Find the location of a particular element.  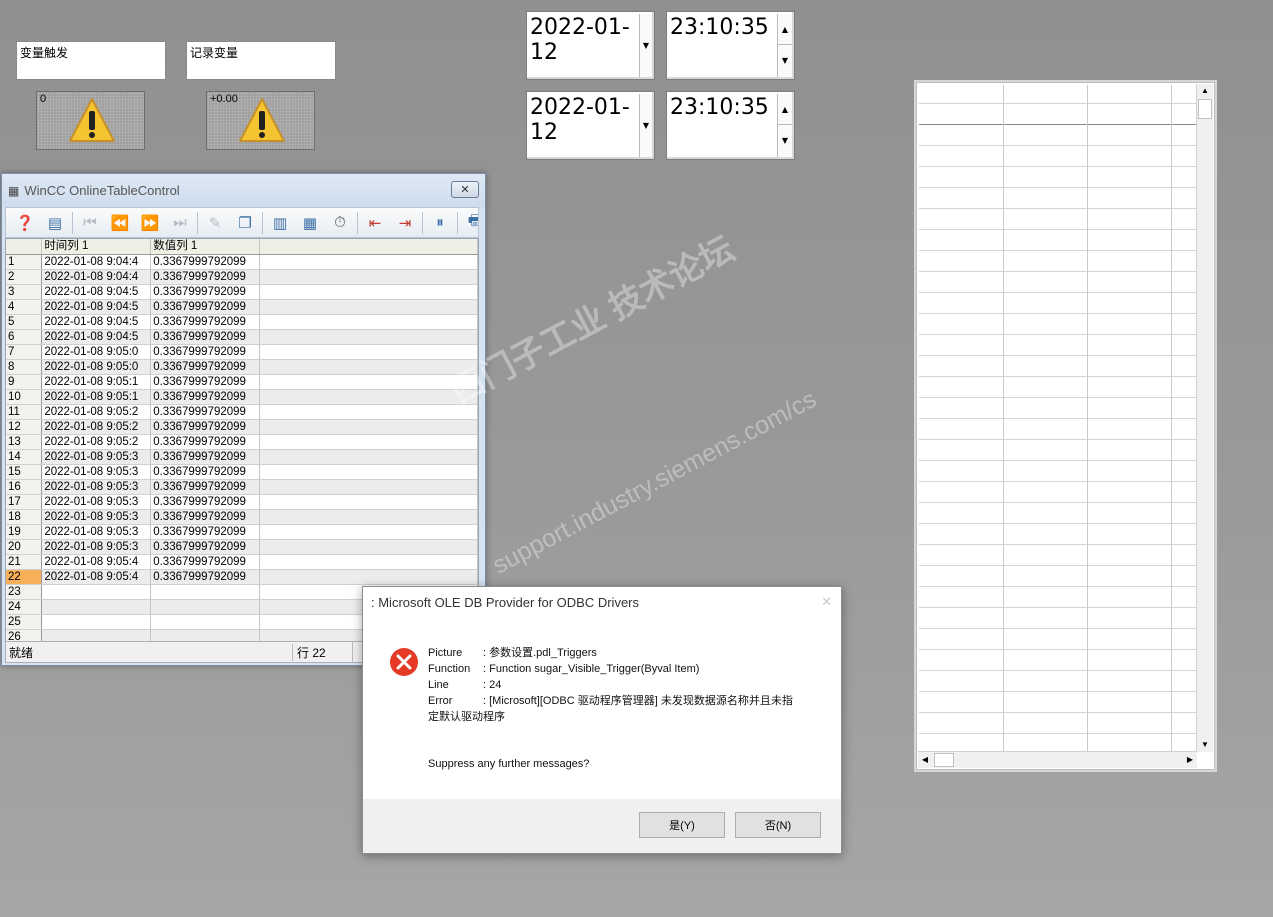

row-number: 21 is located at coordinates (24, 562).